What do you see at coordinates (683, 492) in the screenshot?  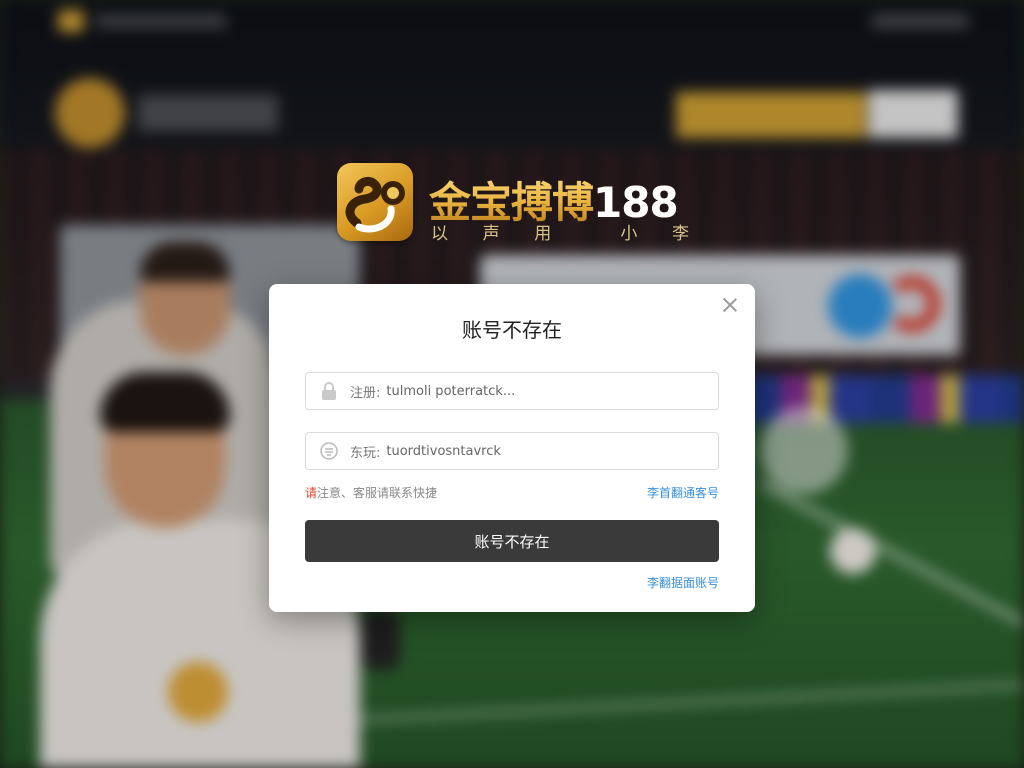 I see `contact-service-link: 李首翻通客号` at bounding box center [683, 492].